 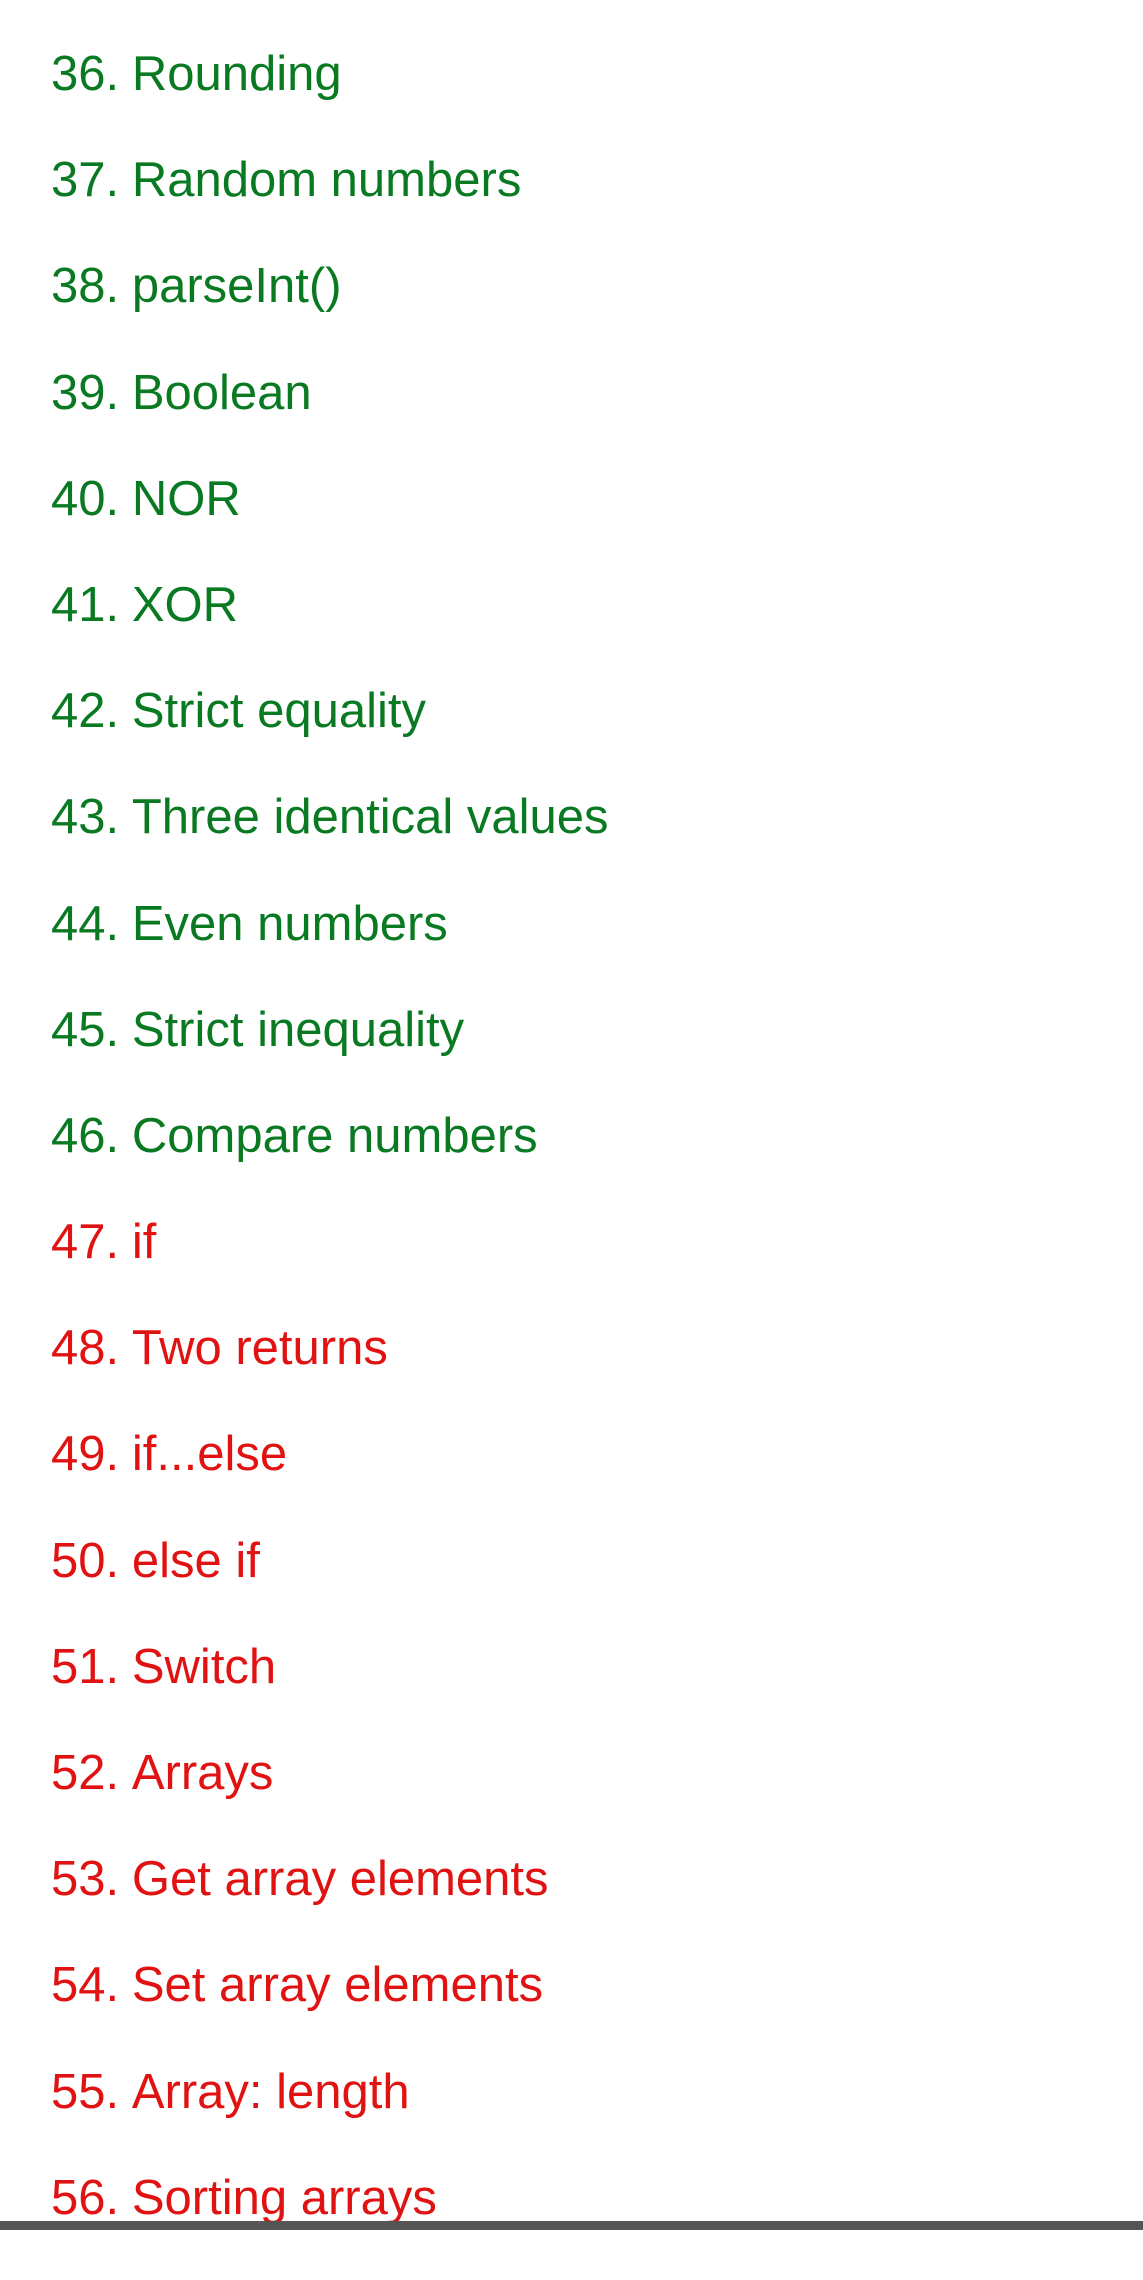 What do you see at coordinates (270, 2091) in the screenshot?
I see `lesson-title: Array: length` at bounding box center [270, 2091].